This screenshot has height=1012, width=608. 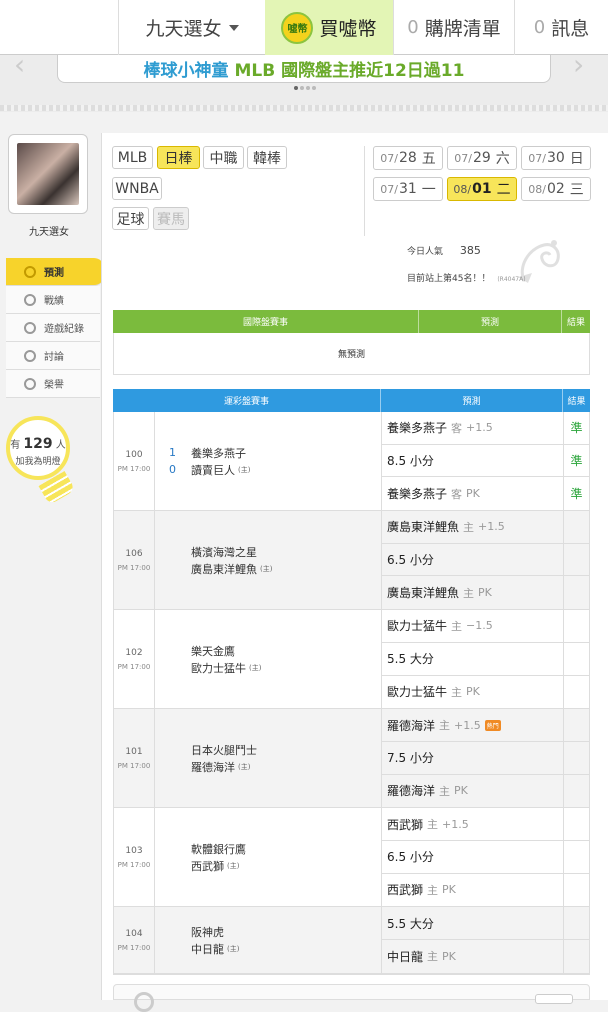 I want to click on side-menu-item: 遊戲紀錄, so click(x=53, y=328).